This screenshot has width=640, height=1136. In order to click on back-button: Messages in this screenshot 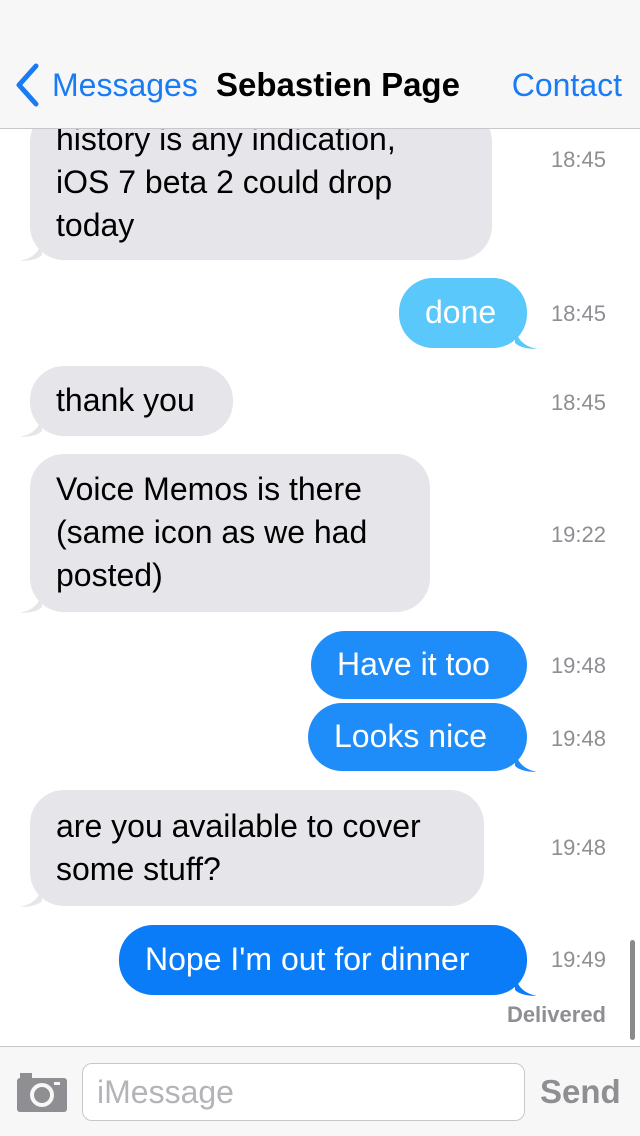, I will do `click(106, 85)`.